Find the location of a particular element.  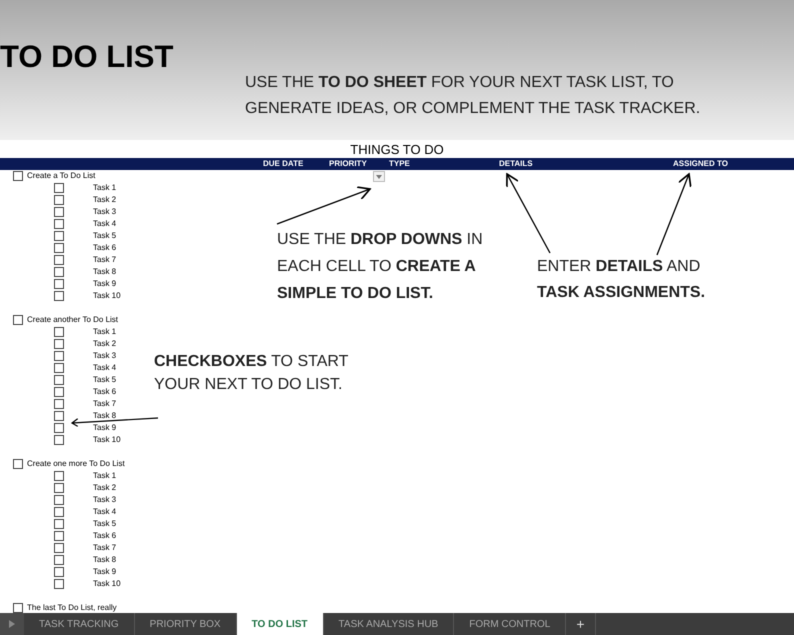

list-title: Create one more To Do List is located at coordinates (76, 464).